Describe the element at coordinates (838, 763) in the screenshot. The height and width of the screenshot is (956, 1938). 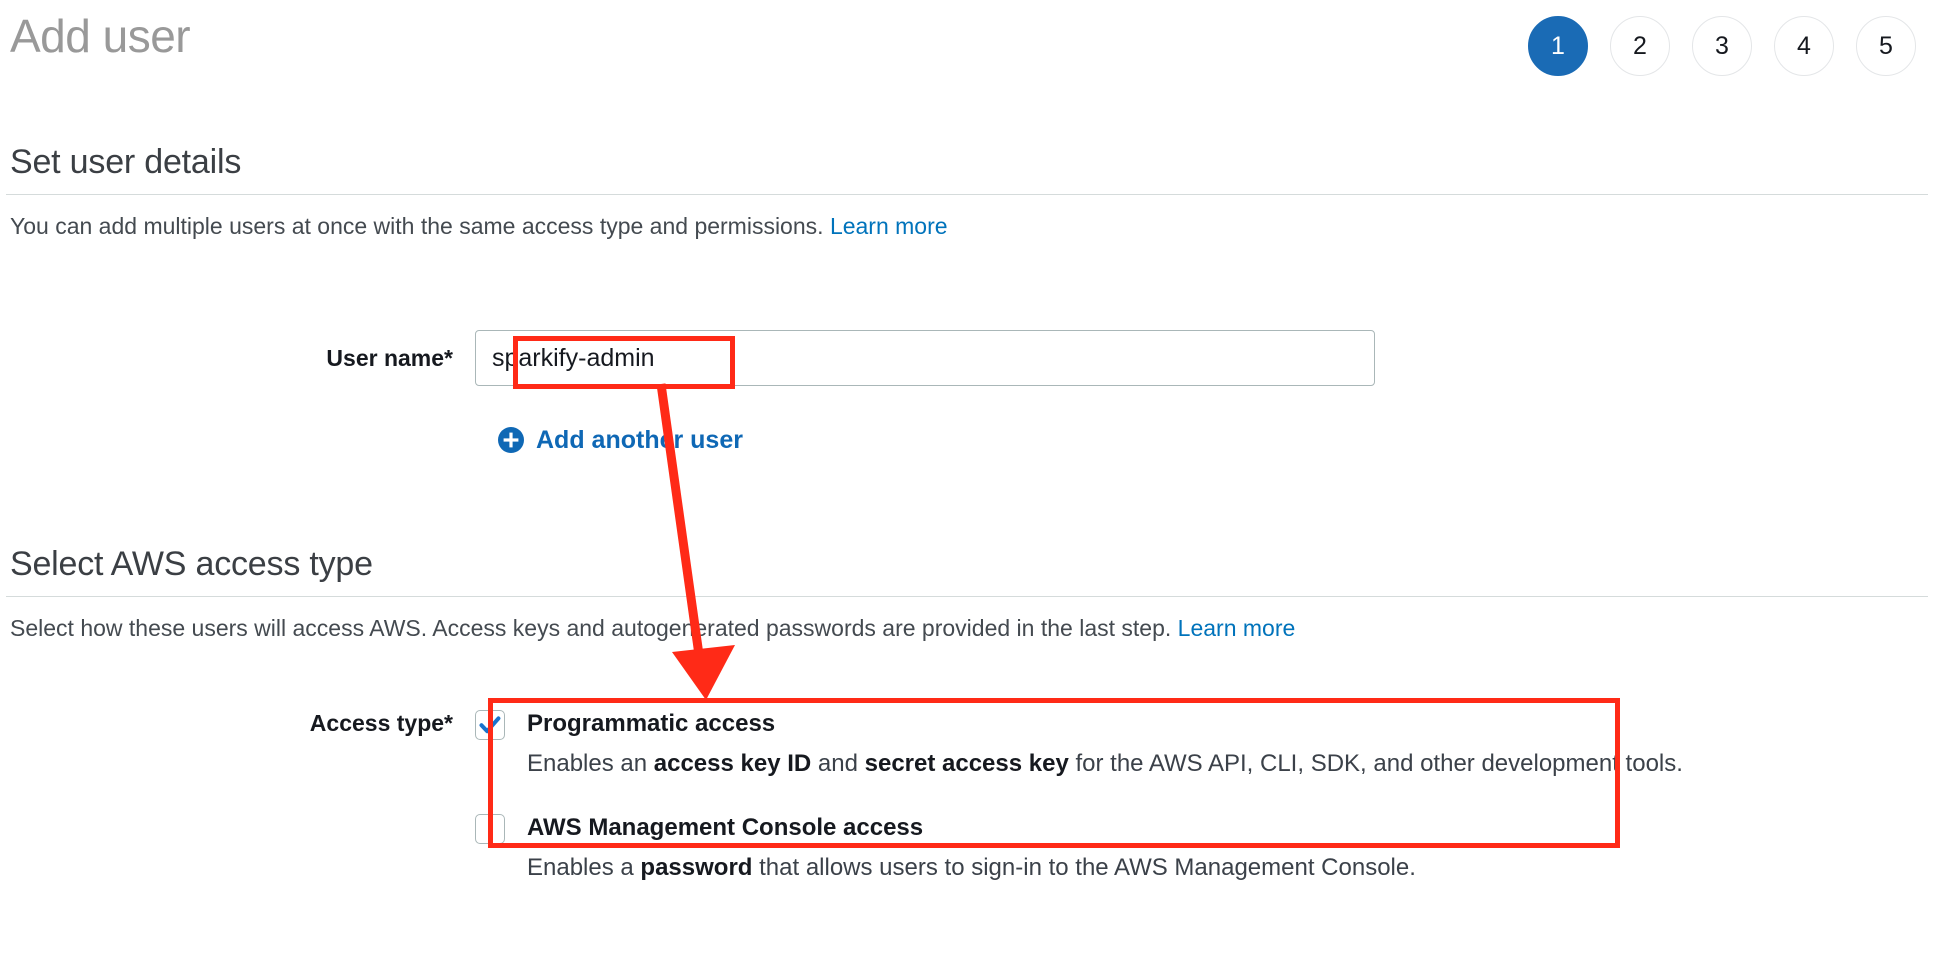
I see `desc-seg: and` at that location.